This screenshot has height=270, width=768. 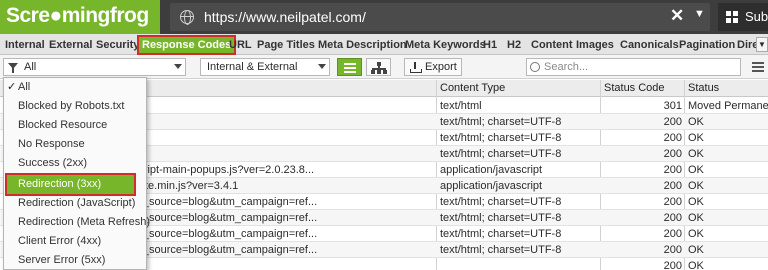 I want to click on menu-item-all: ✓ All, so click(x=75, y=87).